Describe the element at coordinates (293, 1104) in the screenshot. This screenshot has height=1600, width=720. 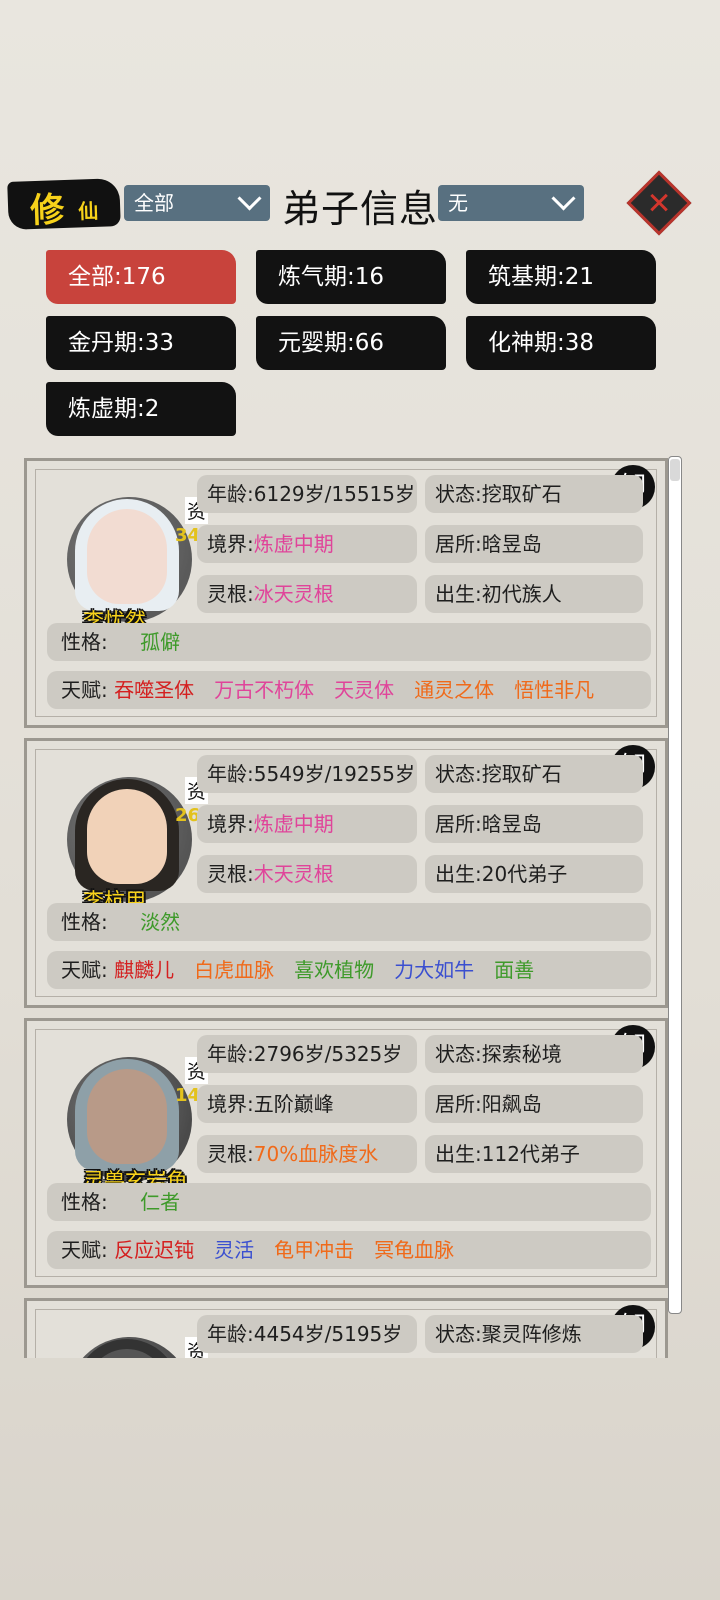
I see `realm-value: 五阶巅峰` at that location.